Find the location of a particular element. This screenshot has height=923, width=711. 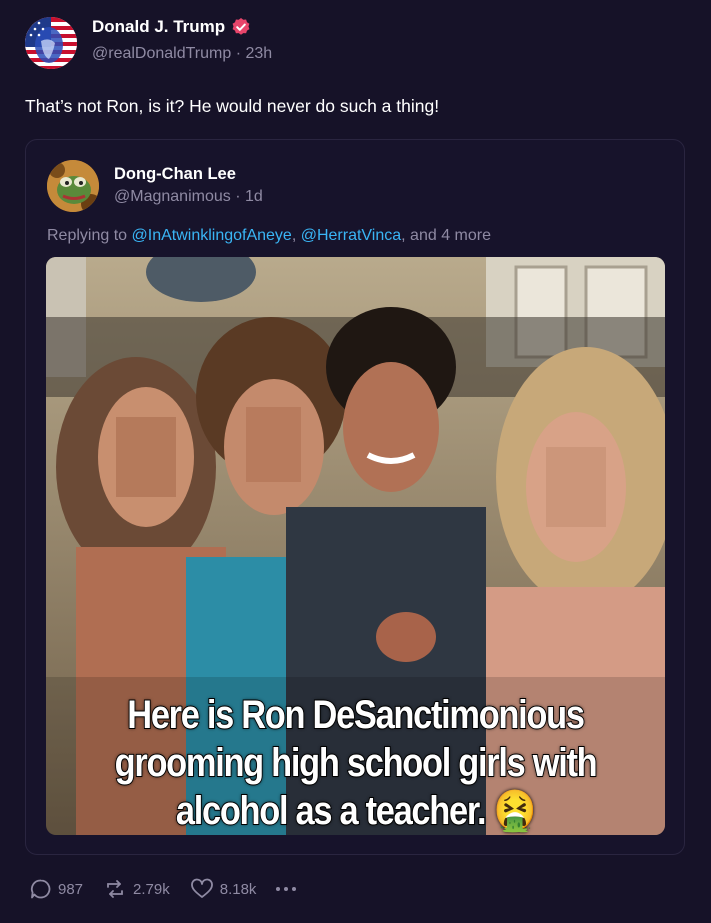

verified-badge-icon is located at coordinates (241, 27).